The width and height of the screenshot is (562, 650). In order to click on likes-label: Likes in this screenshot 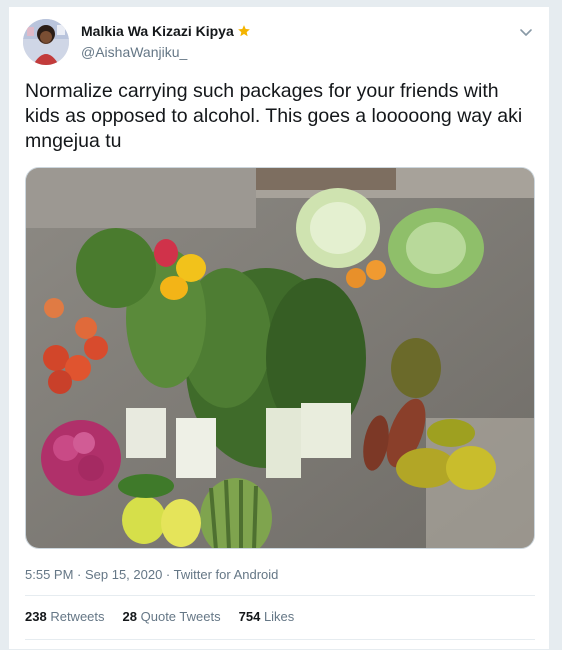, I will do `click(279, 616)`.